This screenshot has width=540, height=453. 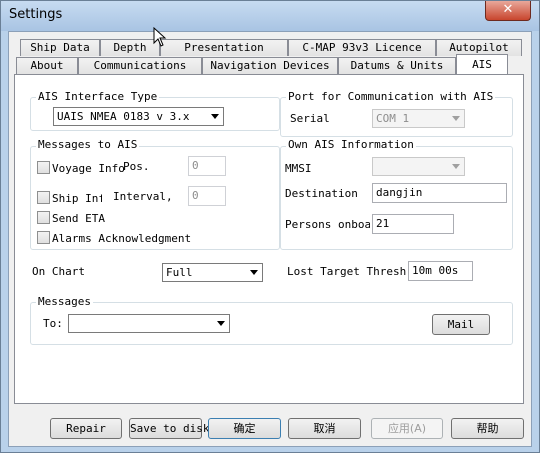 I want to click on on-chart-label: On Chart, so click(x=58, y=271).